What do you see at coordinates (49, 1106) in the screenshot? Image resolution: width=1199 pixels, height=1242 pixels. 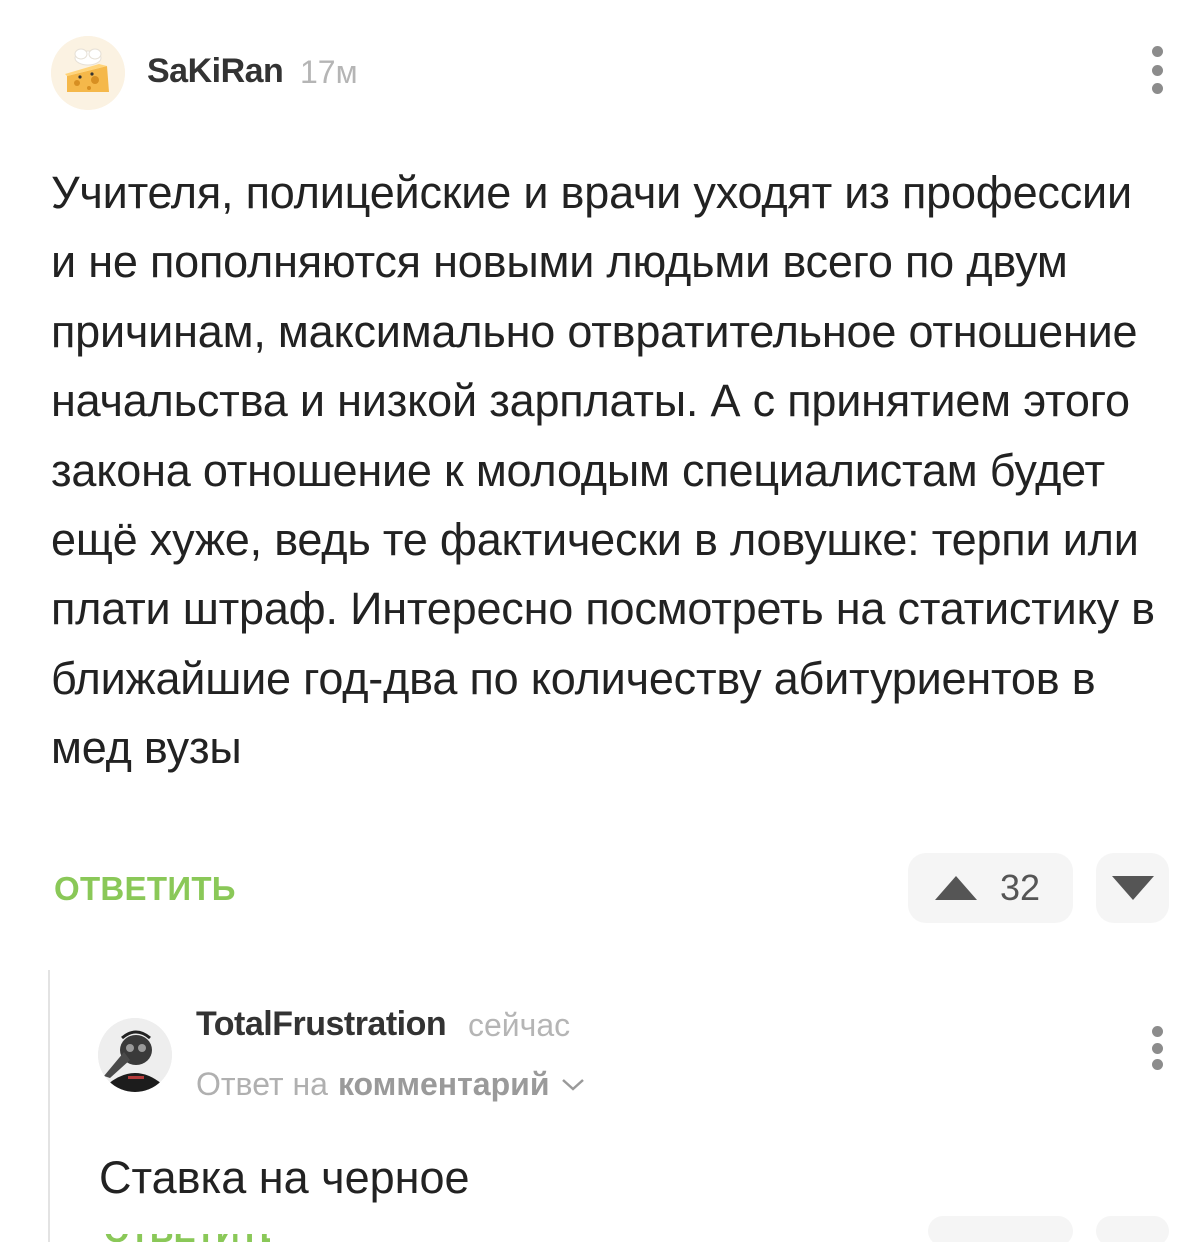 I see `thread-line` at bounding box center [49, 1106].